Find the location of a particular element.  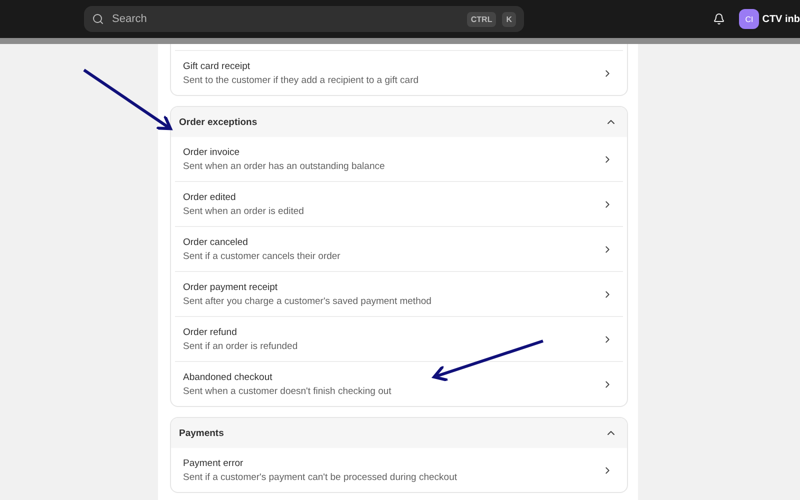

notification-description: Sent after you charge a customer's saved payment method is located at coordinates (307, 301).